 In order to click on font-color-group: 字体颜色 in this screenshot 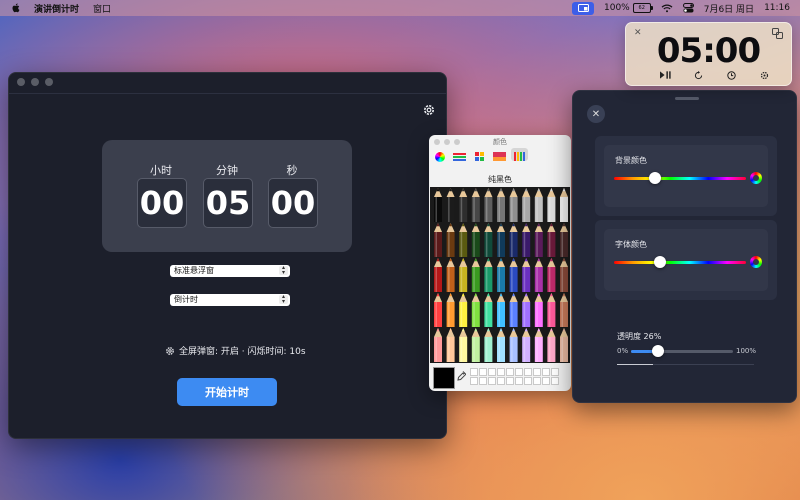, I will do `click(686, 260)`.